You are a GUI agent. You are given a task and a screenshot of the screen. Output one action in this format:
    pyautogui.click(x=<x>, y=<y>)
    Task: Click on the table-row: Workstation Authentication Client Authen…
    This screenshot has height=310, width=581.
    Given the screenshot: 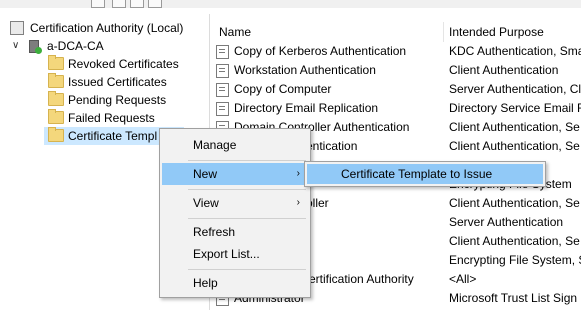 What is the action you would take?
    pyautogui.click(x=395, y=70)
    